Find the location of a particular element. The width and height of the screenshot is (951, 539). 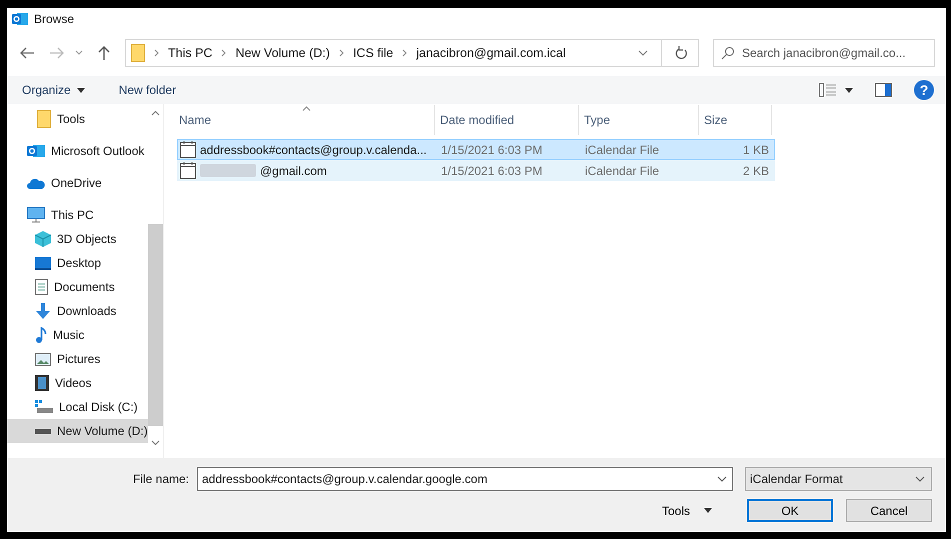

cloud-icon is located at coordinates (36, 183).